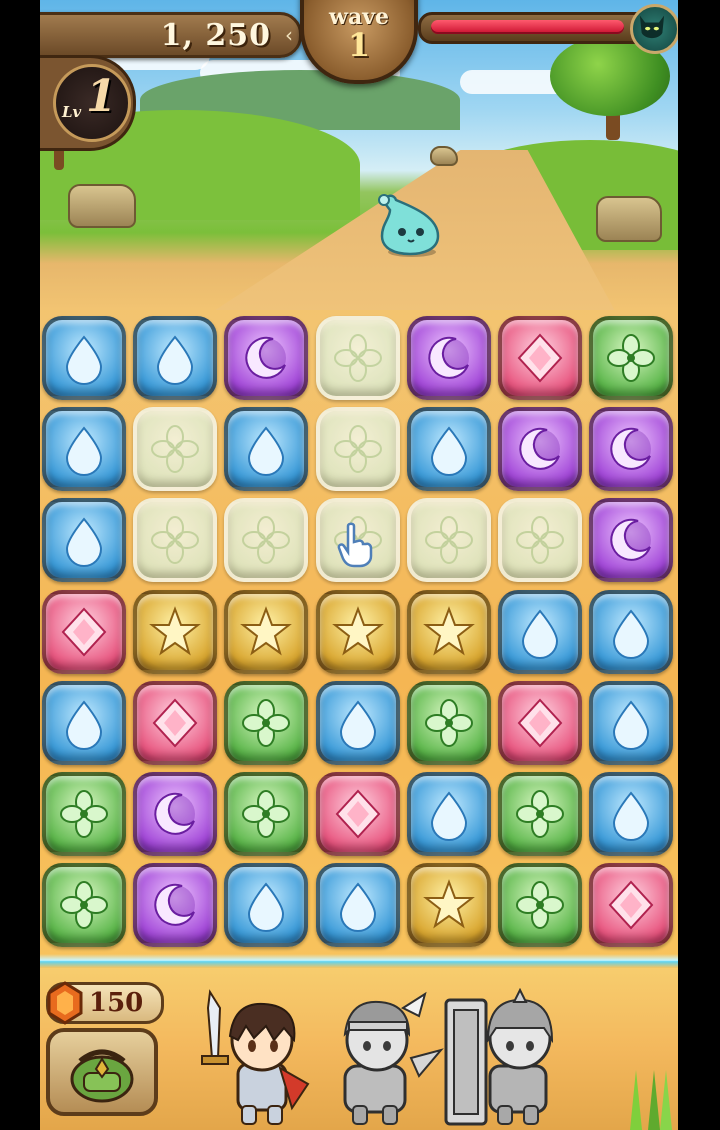 This screenshot has height=1130, width=720. Describe the element at coordinates (527, 27) in the screenshot. I see `enemy-hp-fill` at that location.